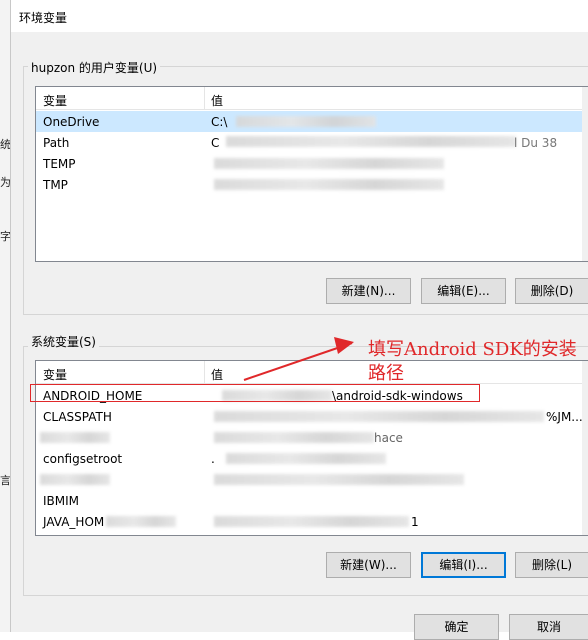 The height and width of the screenshot is (640, 588). What do you see at coordinates (472, 361) in the screenshot?
I see `annotation-text: 填写Android SDK的安装路径` at bounding box center [472, 361].